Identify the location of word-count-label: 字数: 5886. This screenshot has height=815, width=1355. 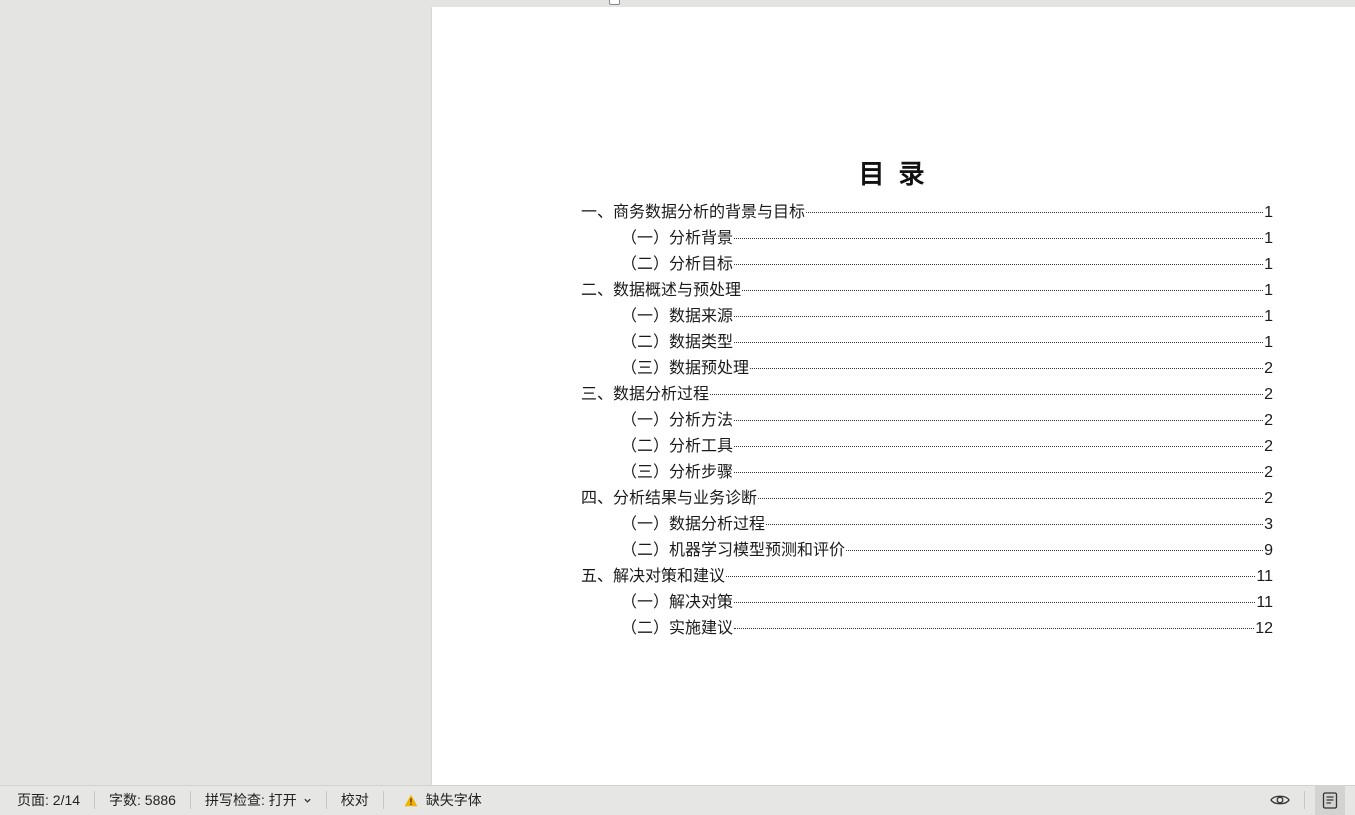
(142, 800).